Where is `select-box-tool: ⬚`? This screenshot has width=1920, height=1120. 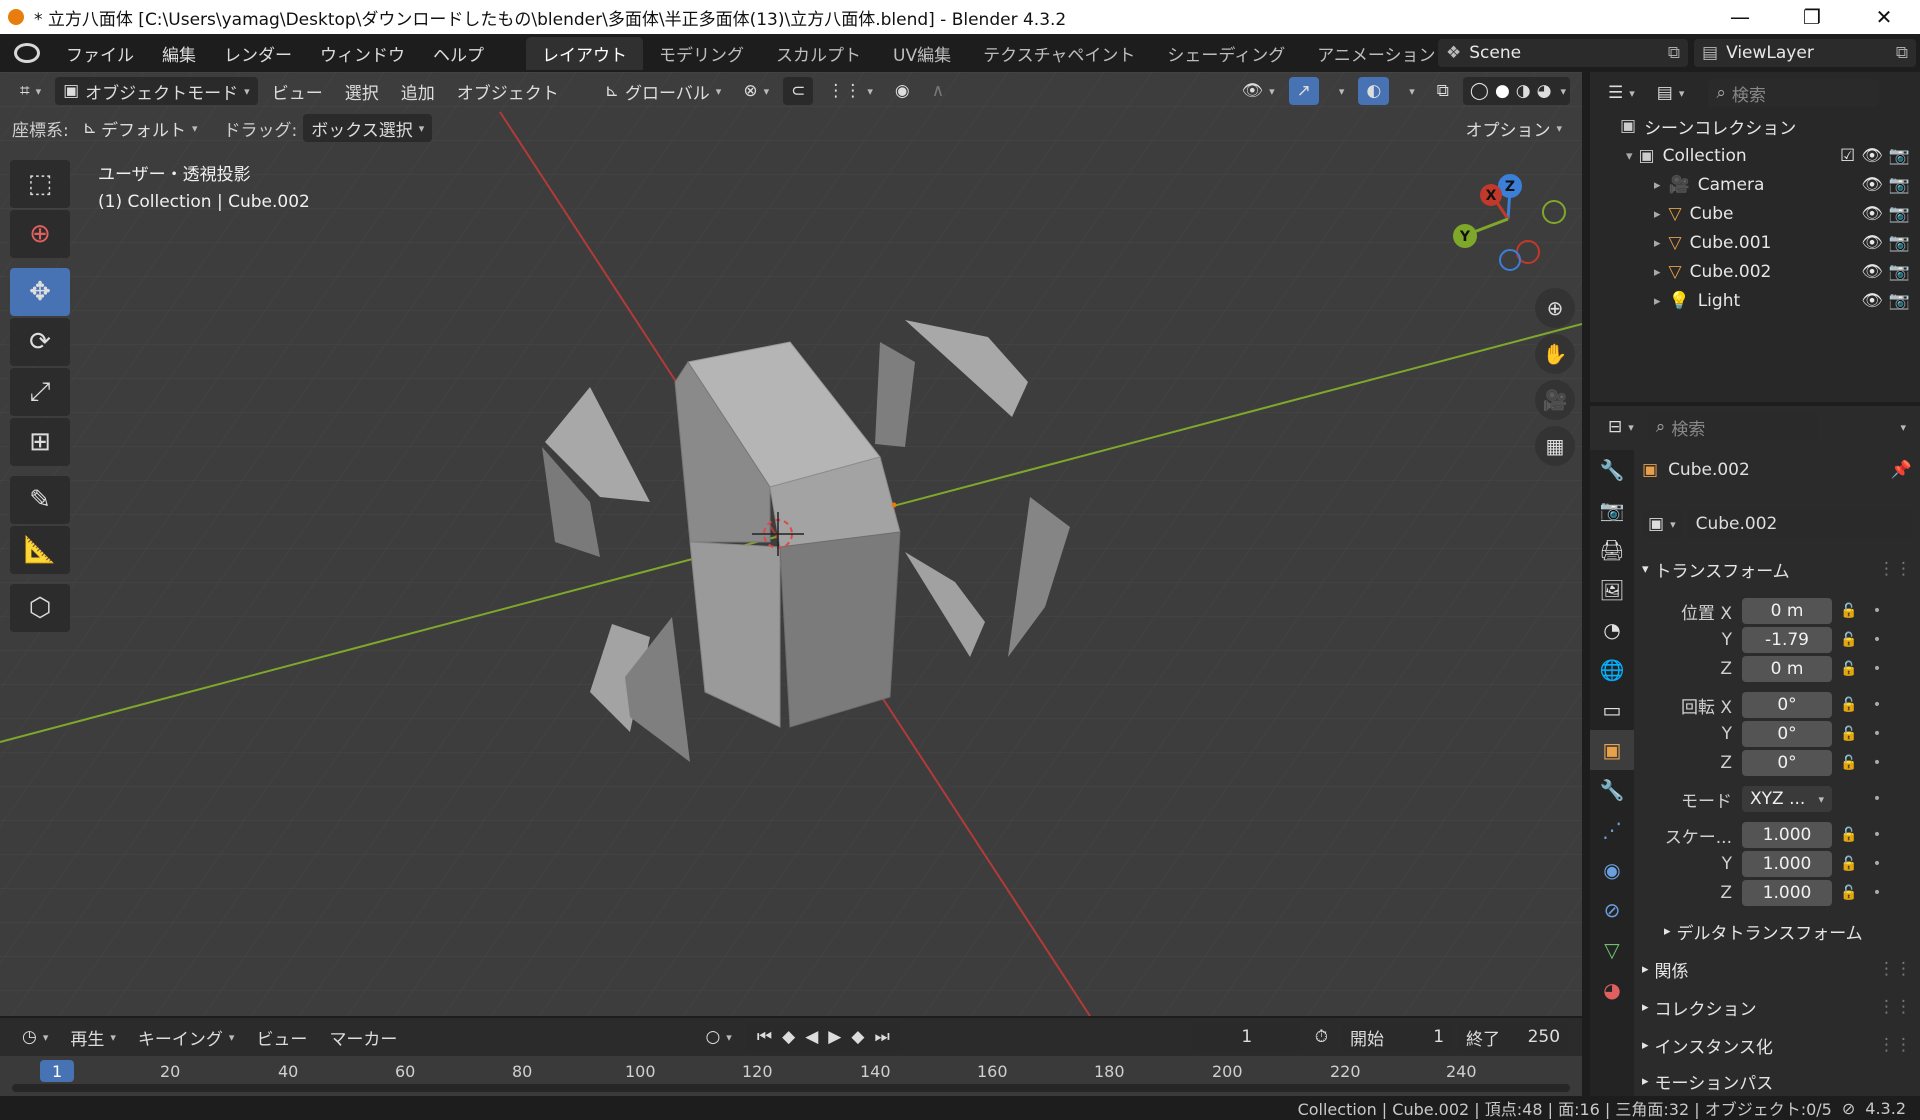 select-box-tool: ⬚ is located at coordinates (40, 184).